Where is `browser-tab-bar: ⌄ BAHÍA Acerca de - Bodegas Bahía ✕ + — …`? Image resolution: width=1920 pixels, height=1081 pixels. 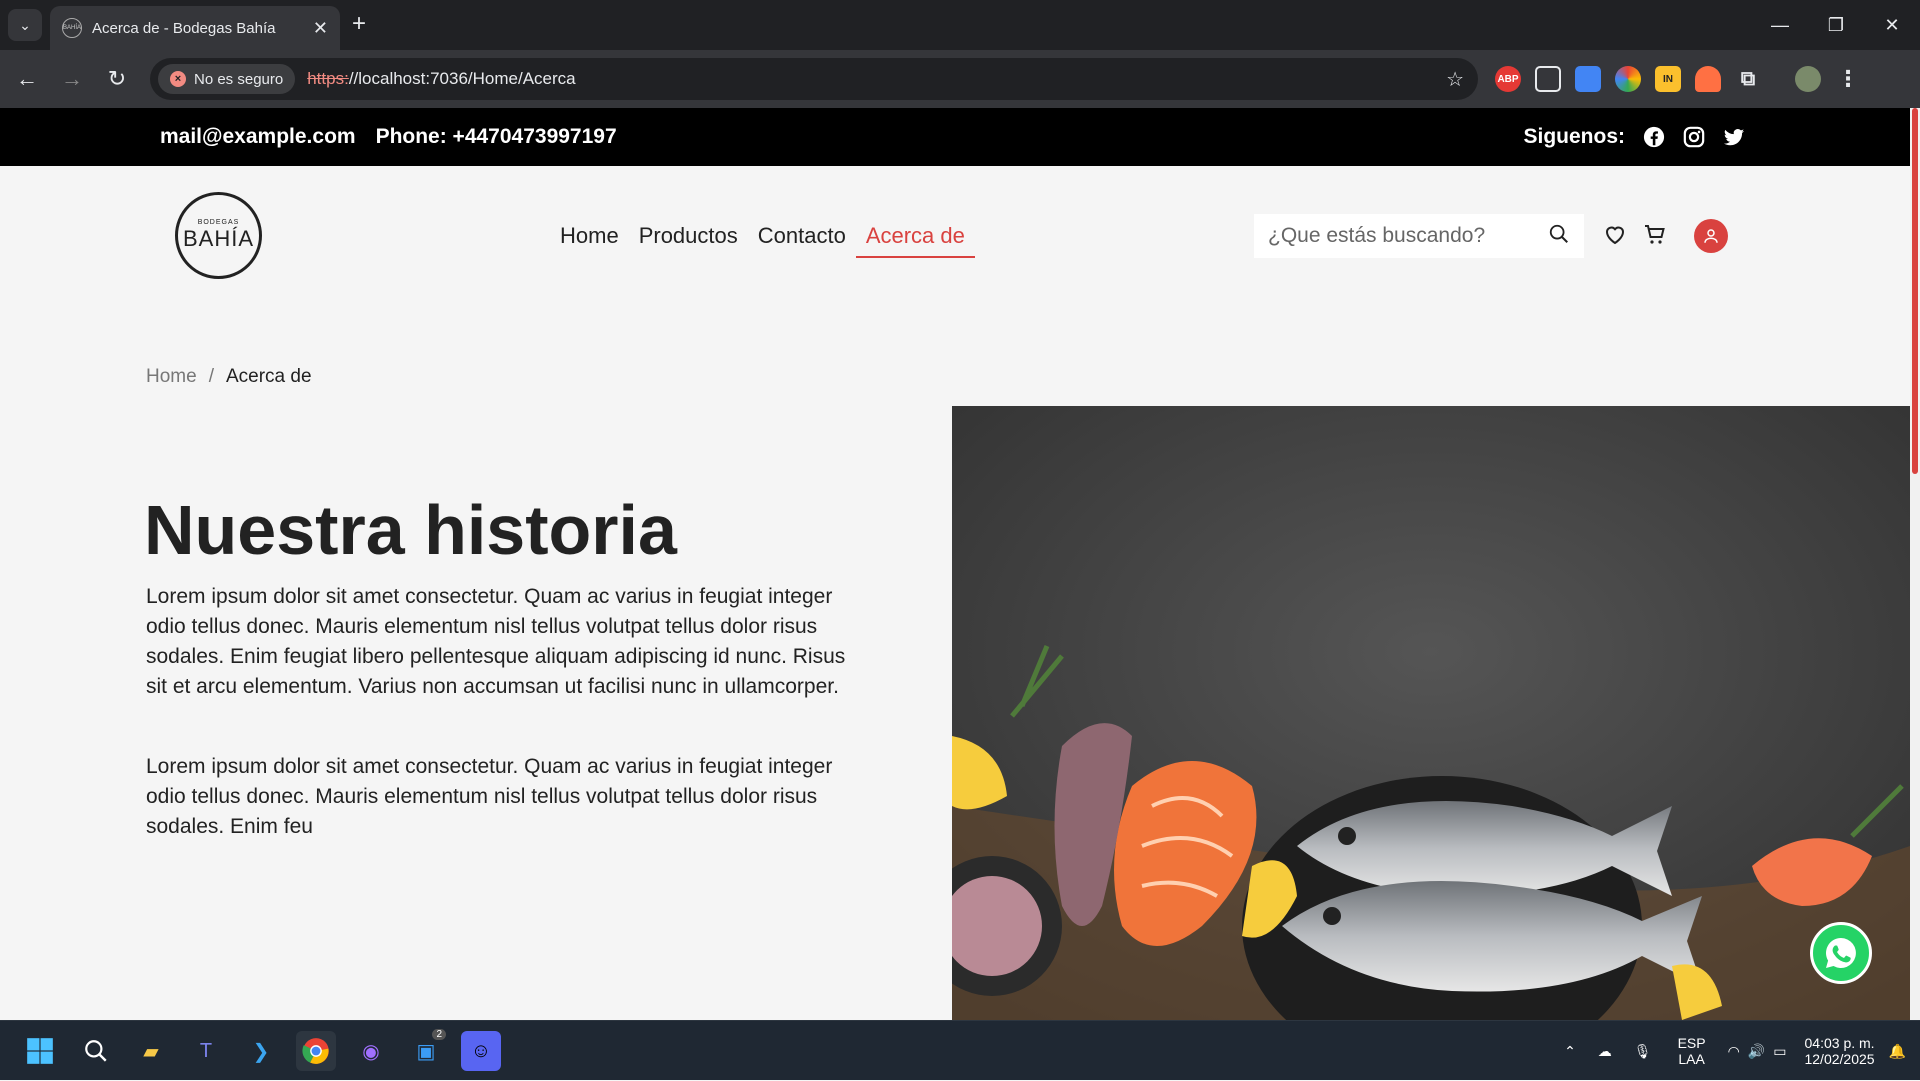 browser-tab-bar: ⌄ BAHÍA Acerca de - Bodegas Bahía ✕ + — … is located at coordinates (960, 25).